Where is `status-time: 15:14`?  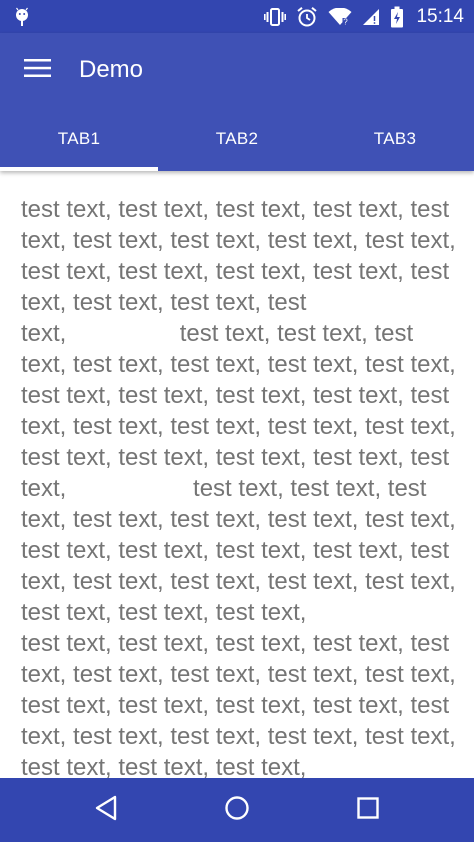 status-time: 15:14 is located at coordinates (440, 16).